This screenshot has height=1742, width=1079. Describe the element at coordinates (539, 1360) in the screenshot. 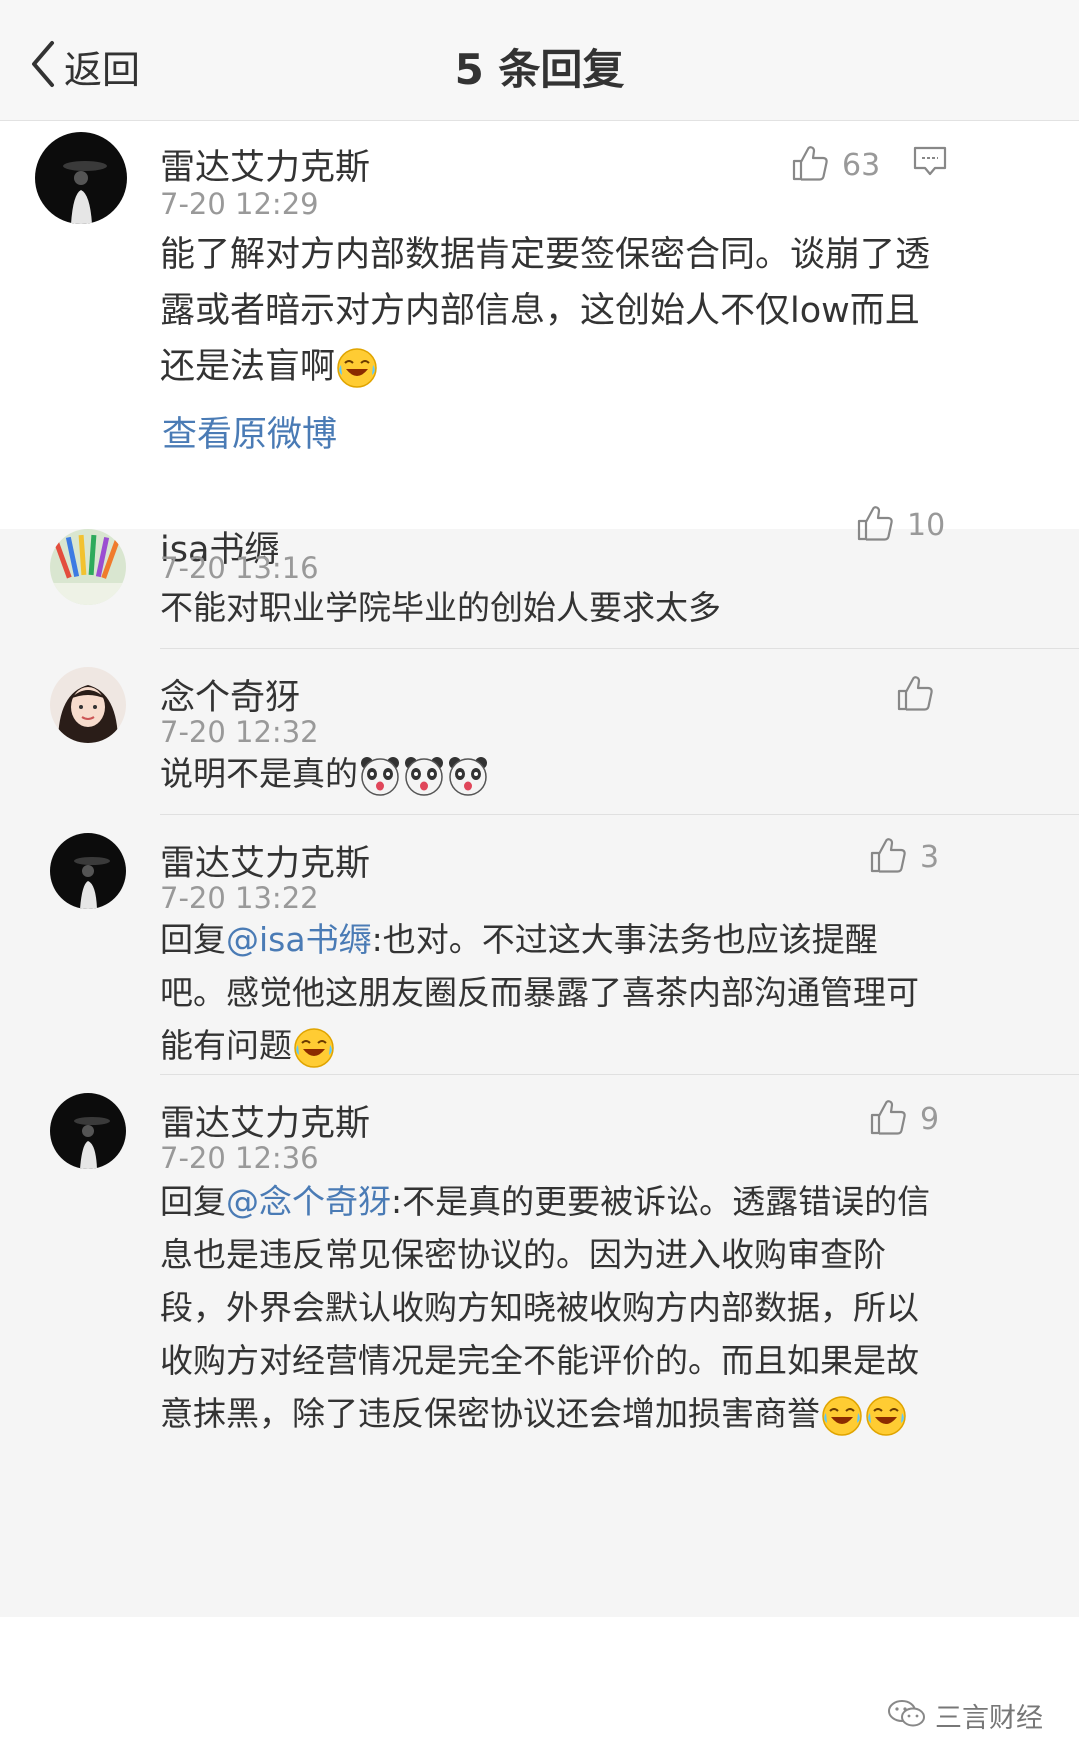

I see `reply-line: 收购方对经营情况是完全不能评价的。而且如果是故` at that location.